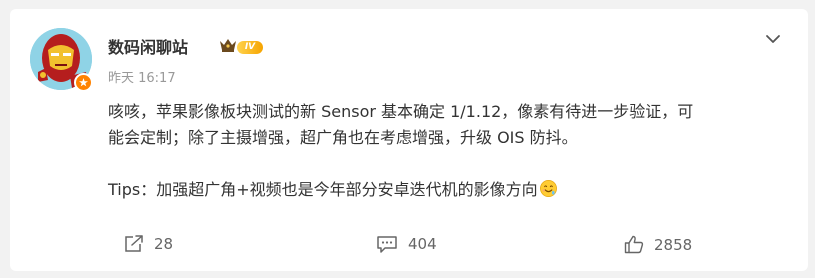  Describe the element at coordinates (83, 82) in the screenshot. I see `verified-badge-icon` at that location.